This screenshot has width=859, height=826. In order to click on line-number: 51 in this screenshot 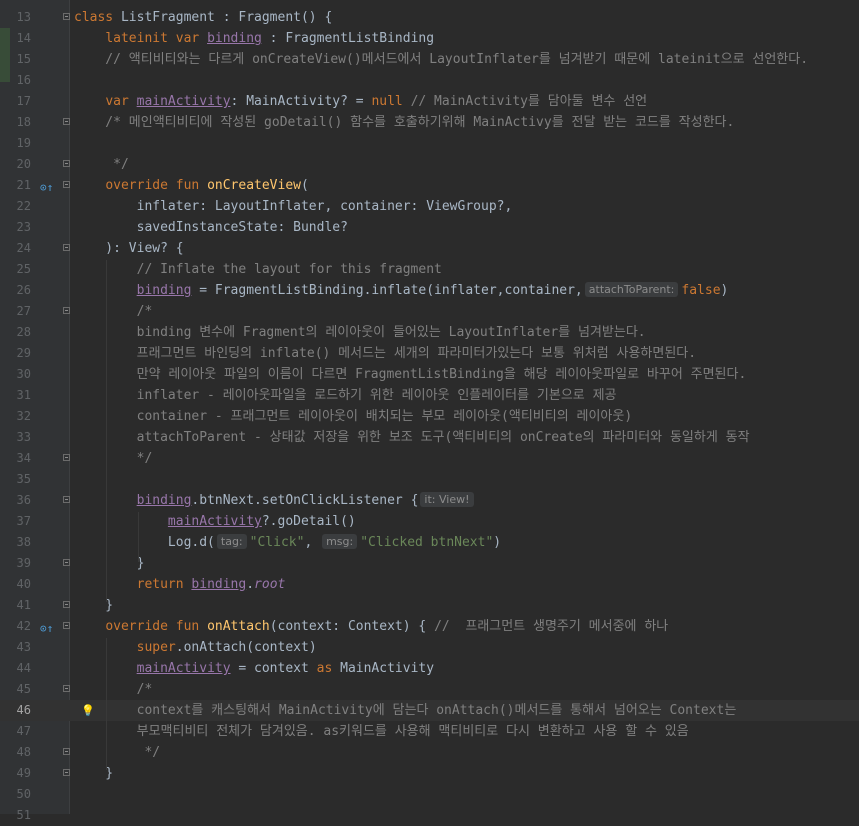, I will do `click(15, 815)`.